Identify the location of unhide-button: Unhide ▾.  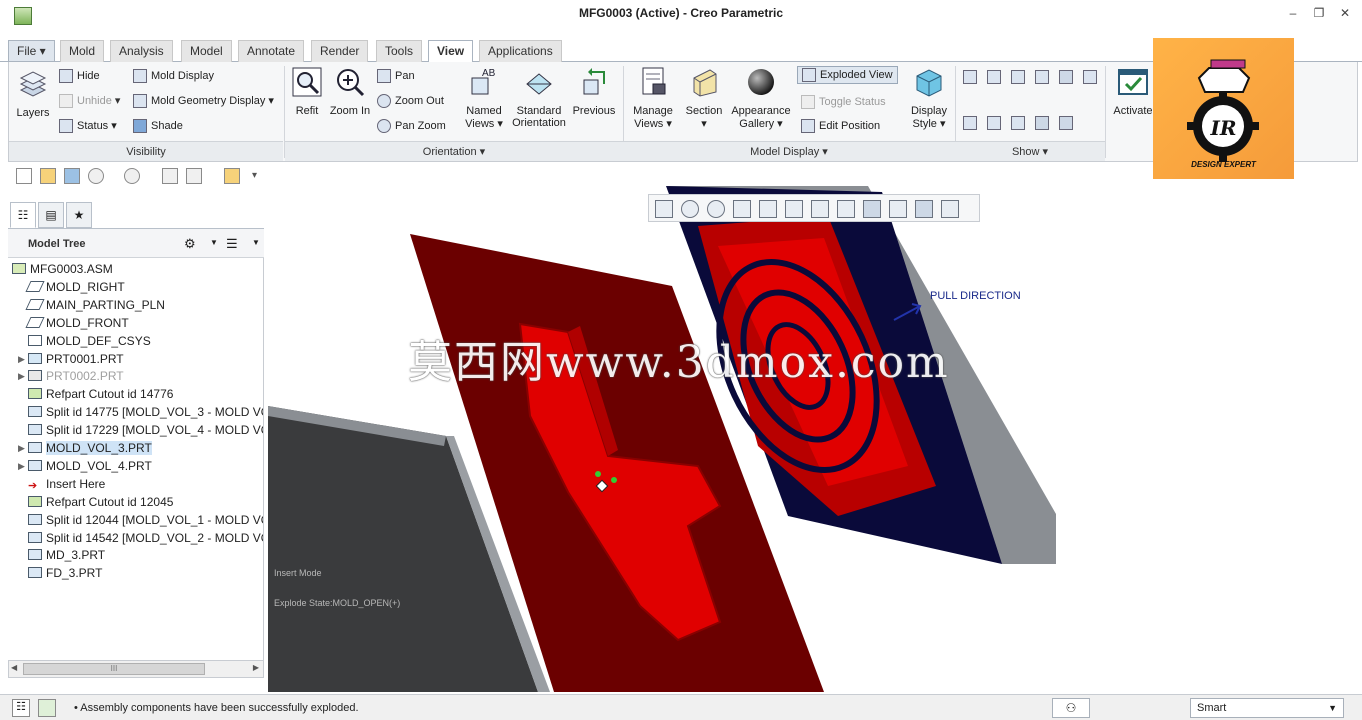
(89, 101).